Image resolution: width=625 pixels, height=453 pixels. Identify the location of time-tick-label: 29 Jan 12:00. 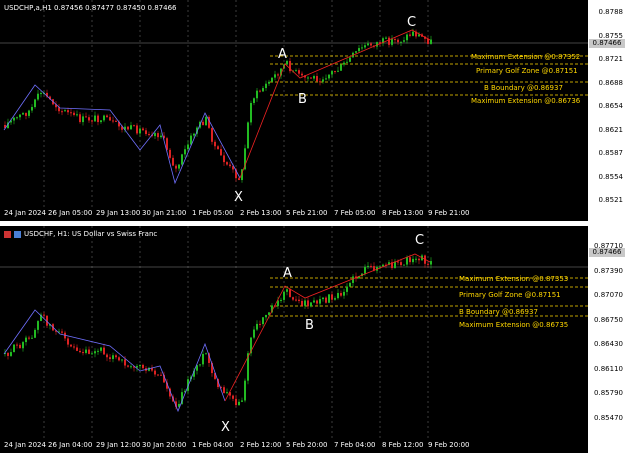
(118, 445).